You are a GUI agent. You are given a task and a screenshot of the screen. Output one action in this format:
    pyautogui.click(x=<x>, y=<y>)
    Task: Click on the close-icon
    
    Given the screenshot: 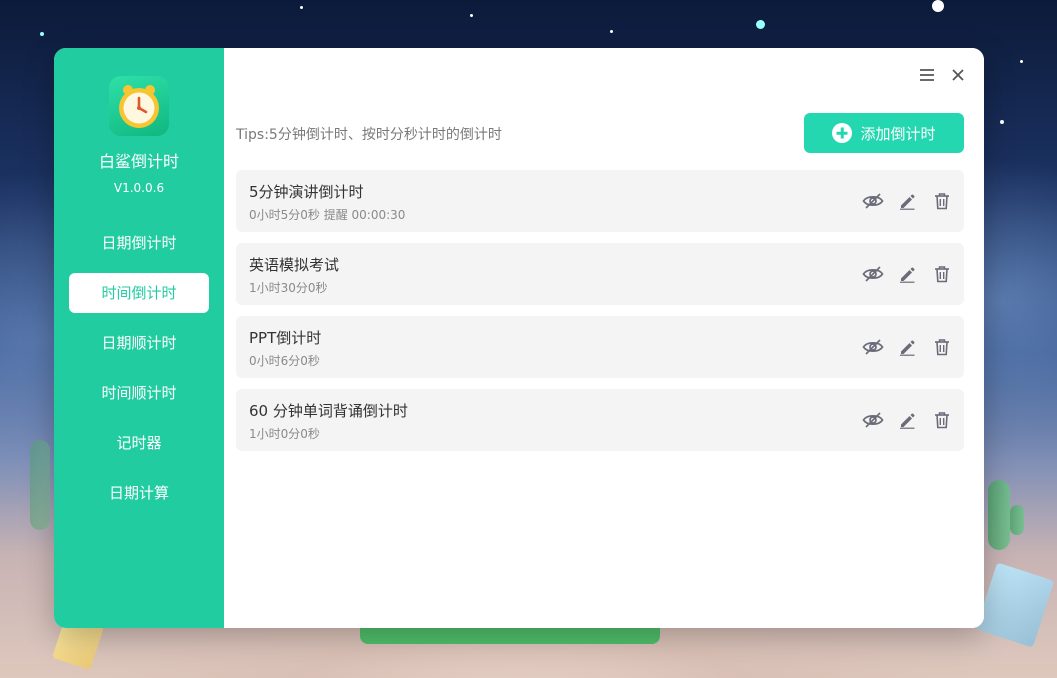 What is the action you would take?
    pyautogui.click(x=958, y=75)
    